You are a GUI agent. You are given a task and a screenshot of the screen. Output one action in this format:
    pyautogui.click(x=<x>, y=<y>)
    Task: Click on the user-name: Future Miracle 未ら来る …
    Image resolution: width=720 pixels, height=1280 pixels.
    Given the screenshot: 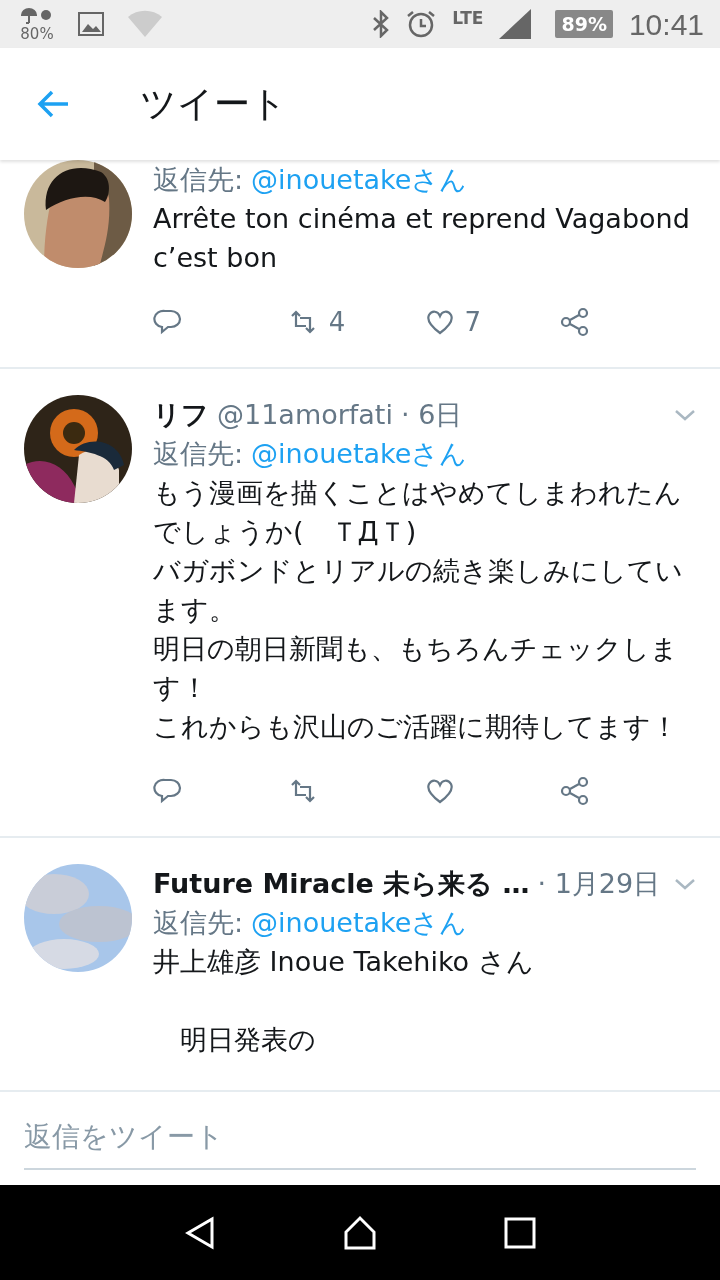 What is the action you would take?
    pyautogui.click(x=341, y=884)
    